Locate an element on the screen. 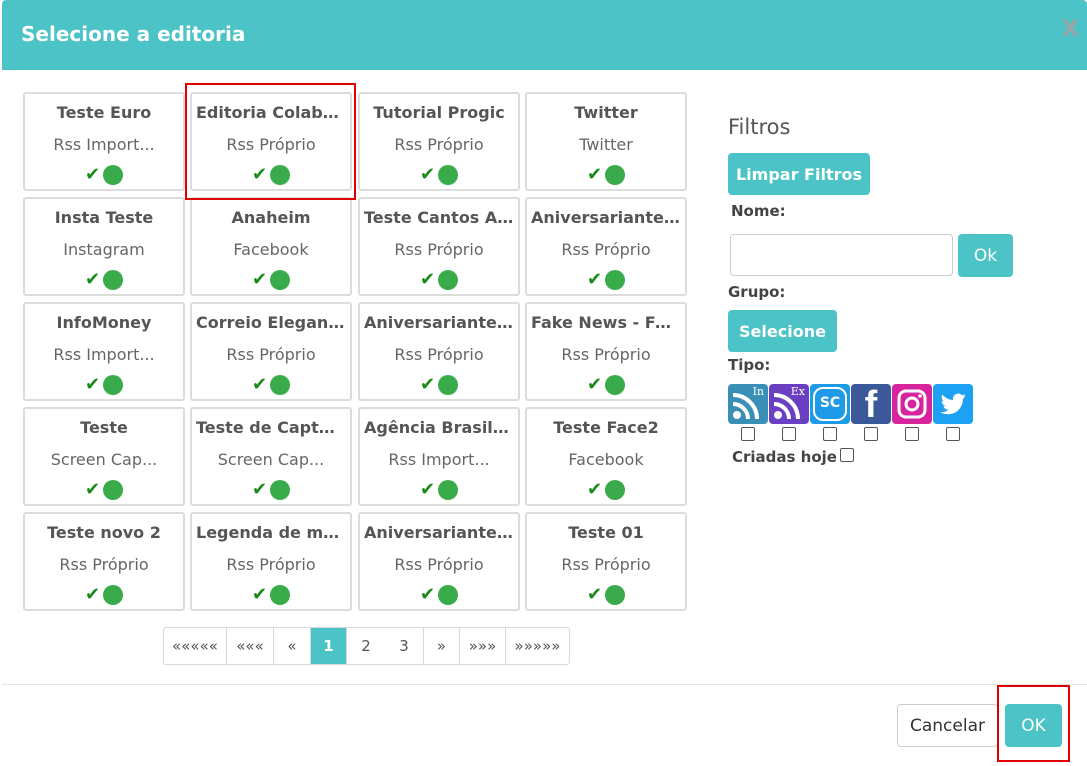 The height and width of the screenshot is (766, 1087). page-last-button: »»»»» is located at coordinates (537, 646).